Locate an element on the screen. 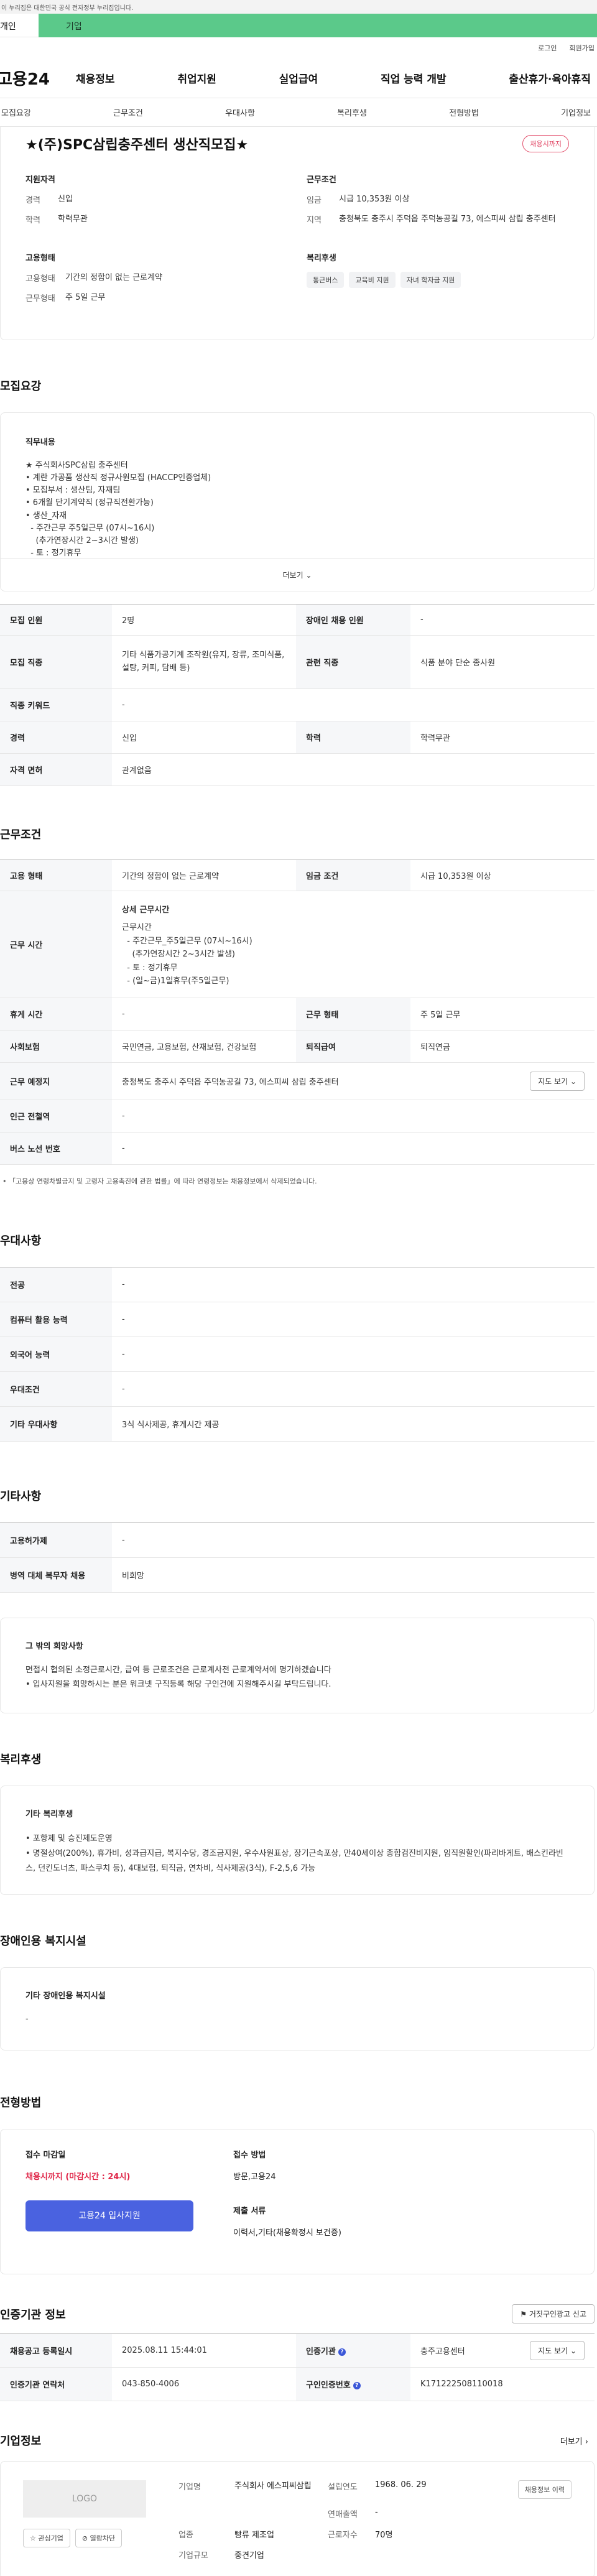  gnb-item-jobs: 채용정보 is located at coordinates (95, 78).